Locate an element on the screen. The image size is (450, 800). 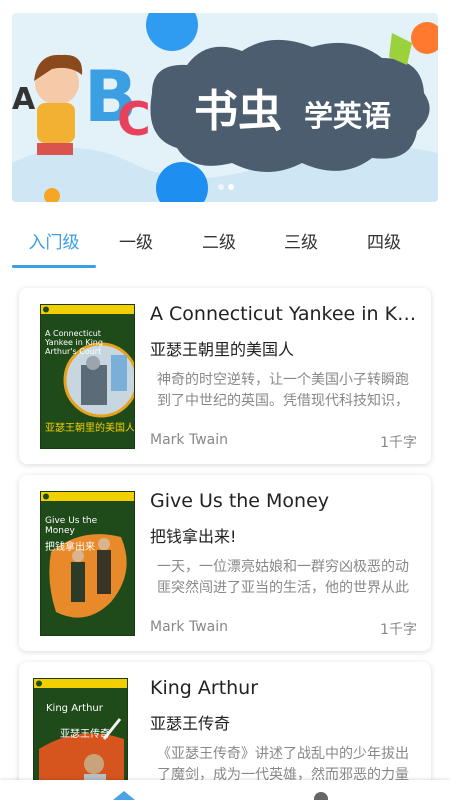
cover-title-en: Give Us the Money is located at coordinates (71, 526).